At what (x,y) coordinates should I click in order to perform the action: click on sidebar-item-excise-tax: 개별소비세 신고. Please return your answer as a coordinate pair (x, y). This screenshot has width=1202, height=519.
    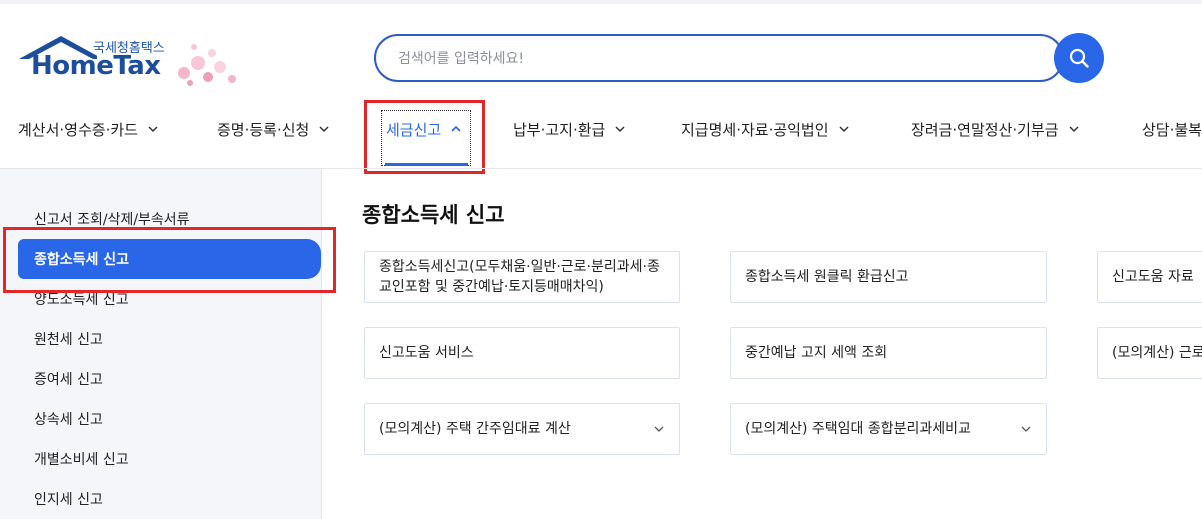
    Looking at the image, I should click on (81, 459).